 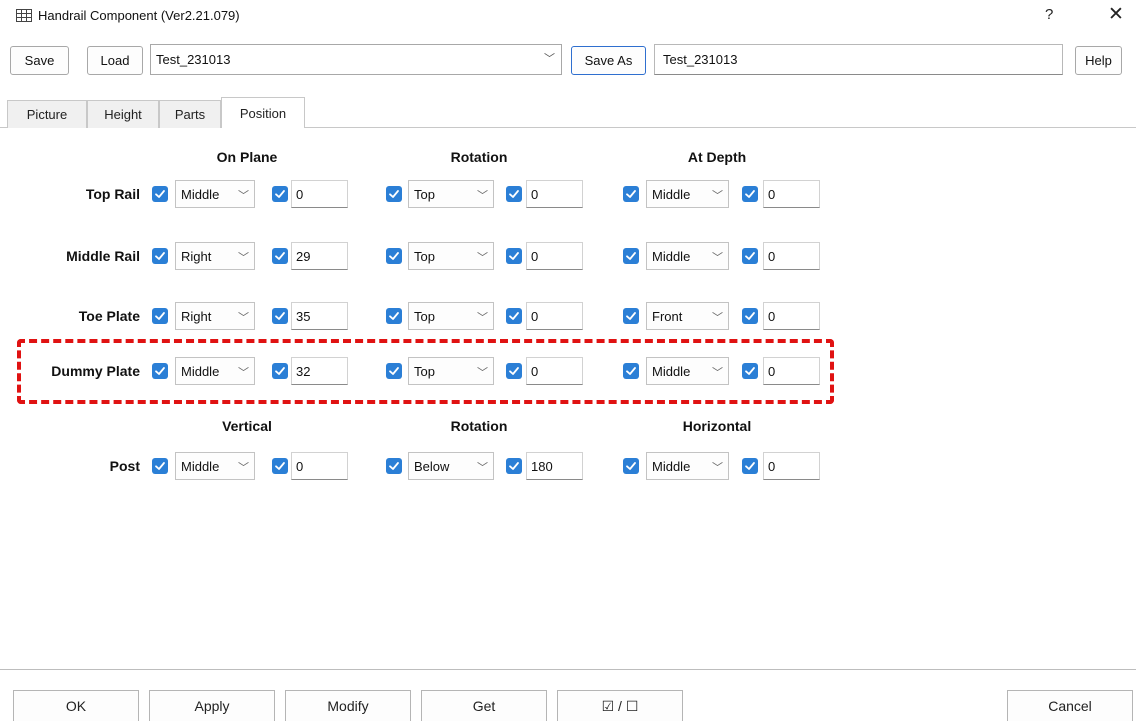 What do you see at coordinates (115, 60) in the screenshot?
I see `load-button: Load` at bounding box center [115, 60].